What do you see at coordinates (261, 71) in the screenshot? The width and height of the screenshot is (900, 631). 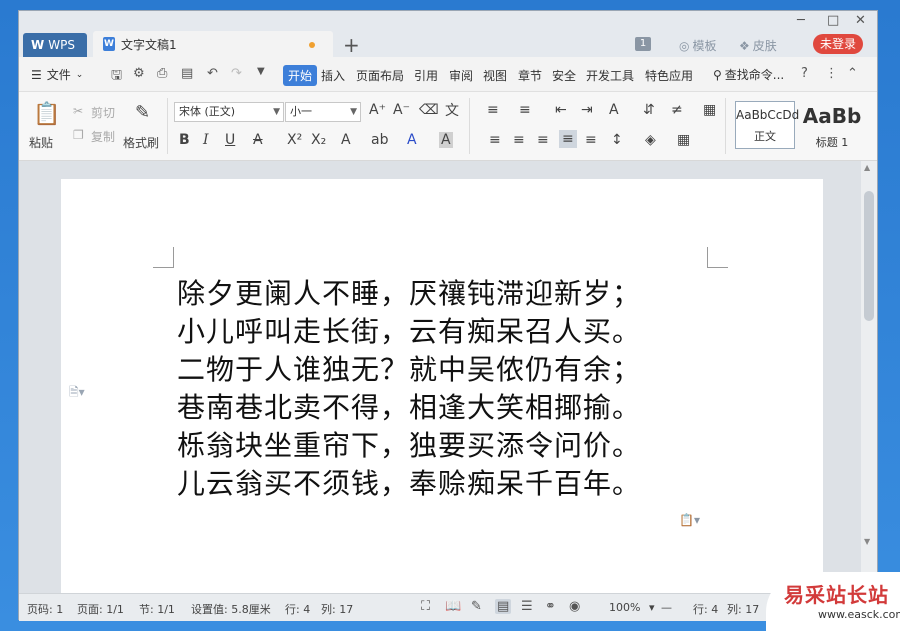 I see `quick-access-dropdown-icon: ▼` at bounding box center [261, 71].